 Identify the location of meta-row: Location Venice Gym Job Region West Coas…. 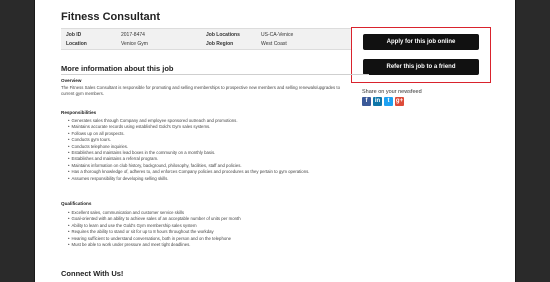
(215, 44).